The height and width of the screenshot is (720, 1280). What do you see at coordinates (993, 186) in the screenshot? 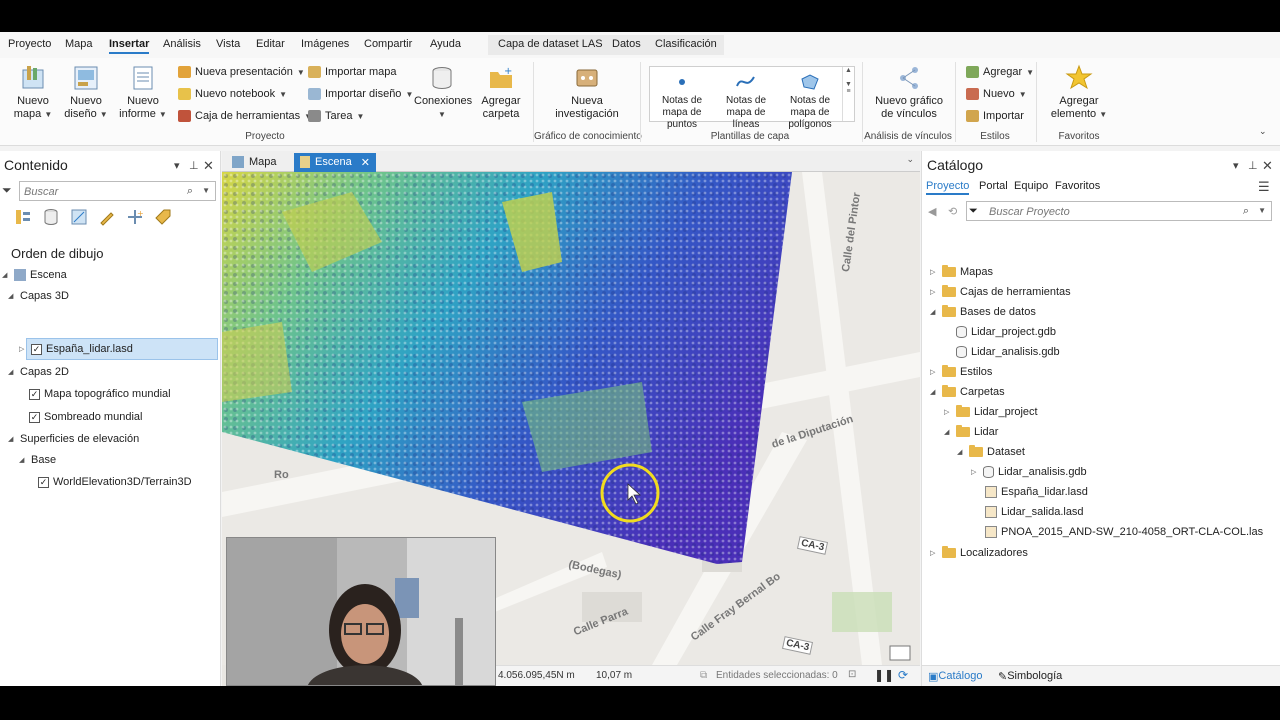
I see `catalog-tab-portal: Portal` at bounding box center [993, 186].